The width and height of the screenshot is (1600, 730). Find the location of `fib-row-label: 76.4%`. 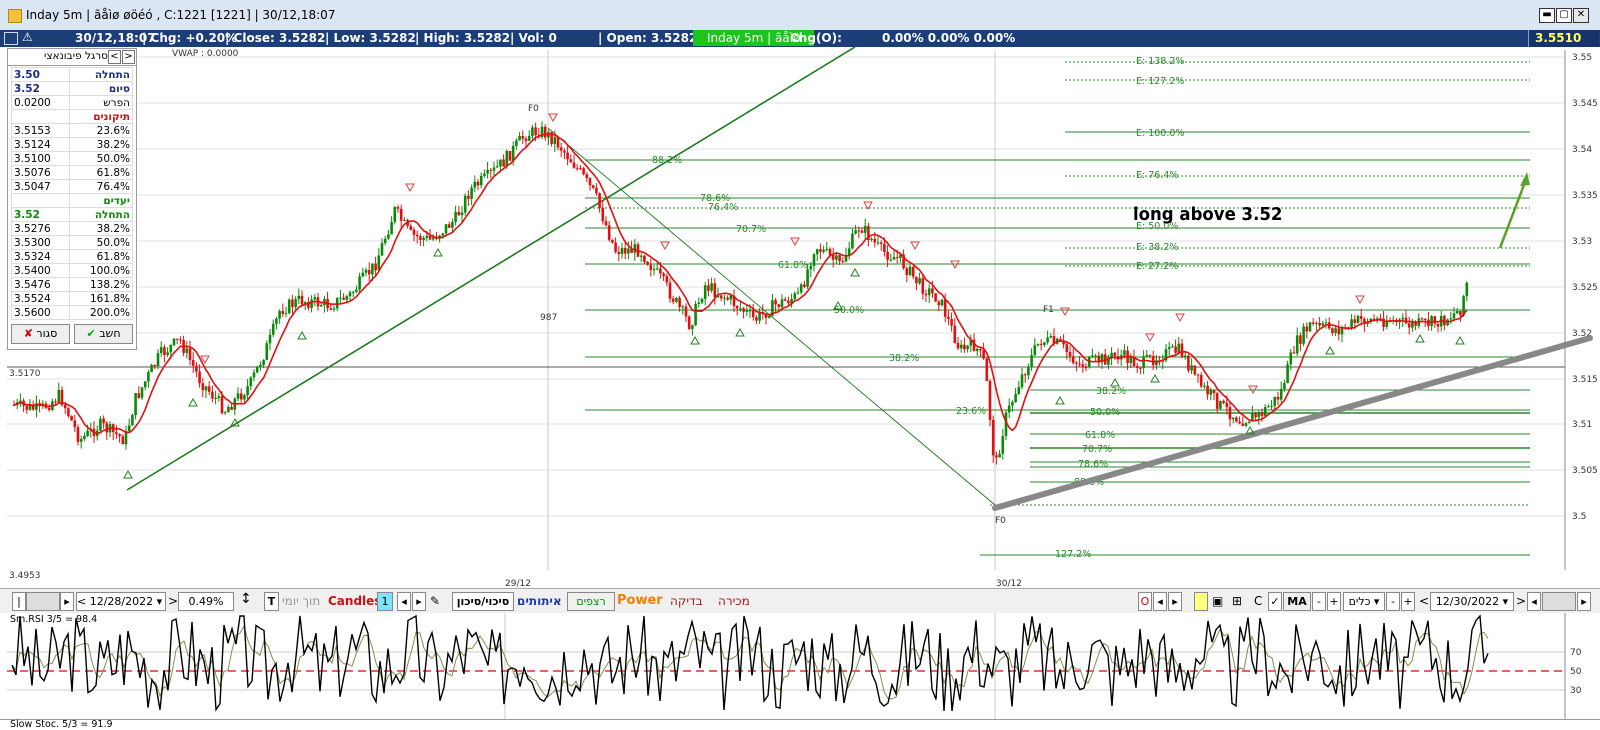

fib-row-label: 76.4% is located at coordinates (101, 186).